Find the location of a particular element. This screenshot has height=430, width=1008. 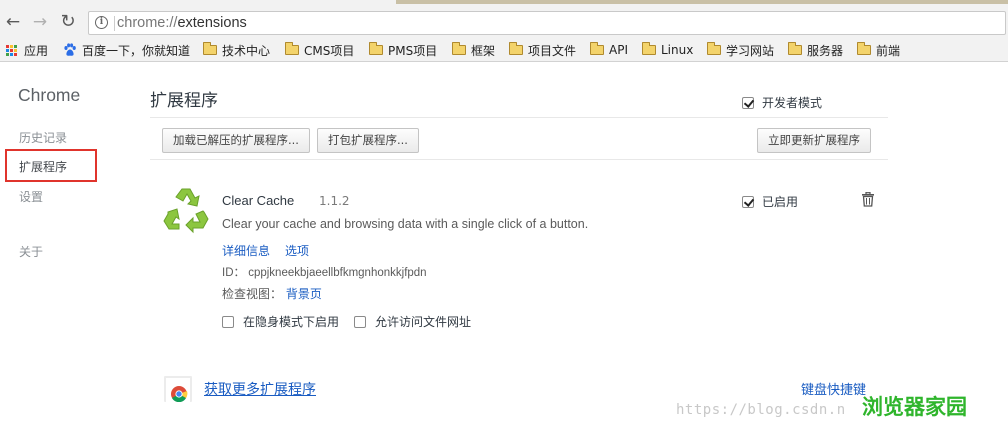

baidu-paw-icon is located at coordinates (70, 49).